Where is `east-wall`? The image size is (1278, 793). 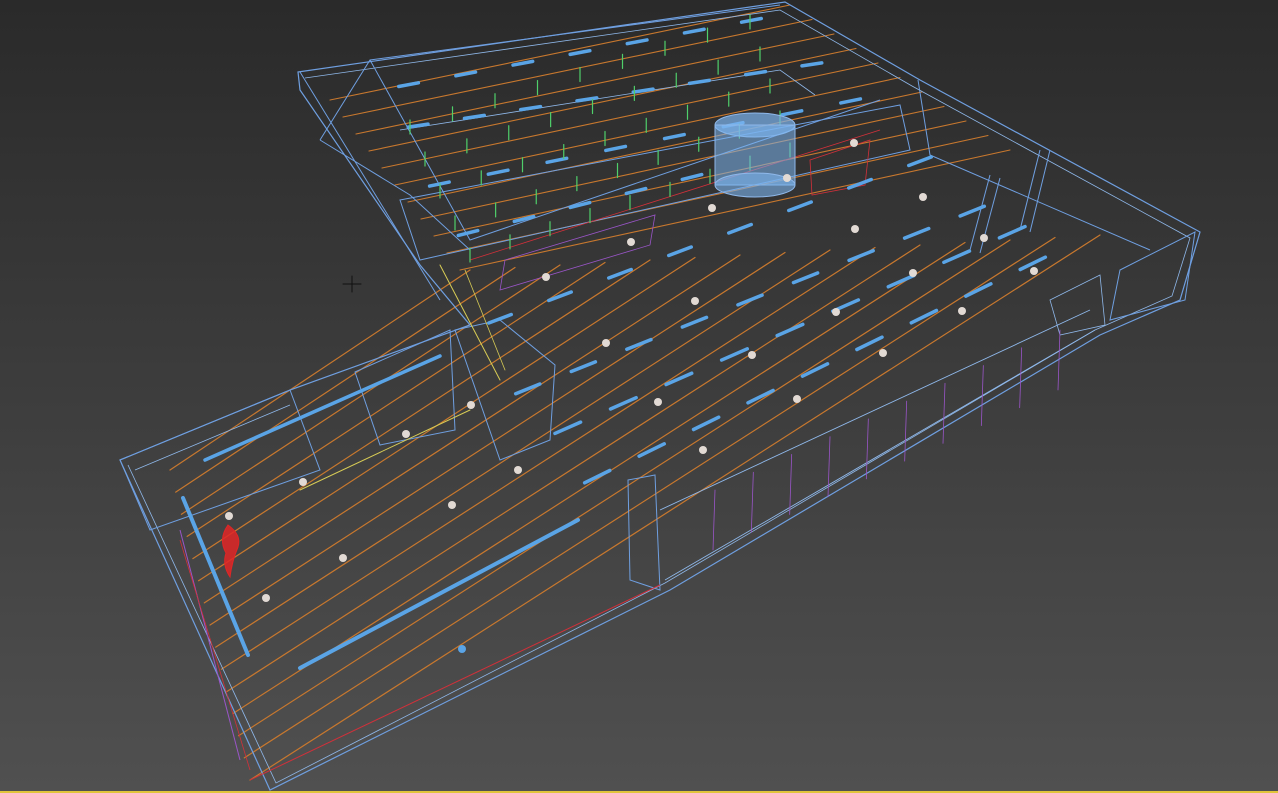 east-wall is located at coordinates (1034, 165).